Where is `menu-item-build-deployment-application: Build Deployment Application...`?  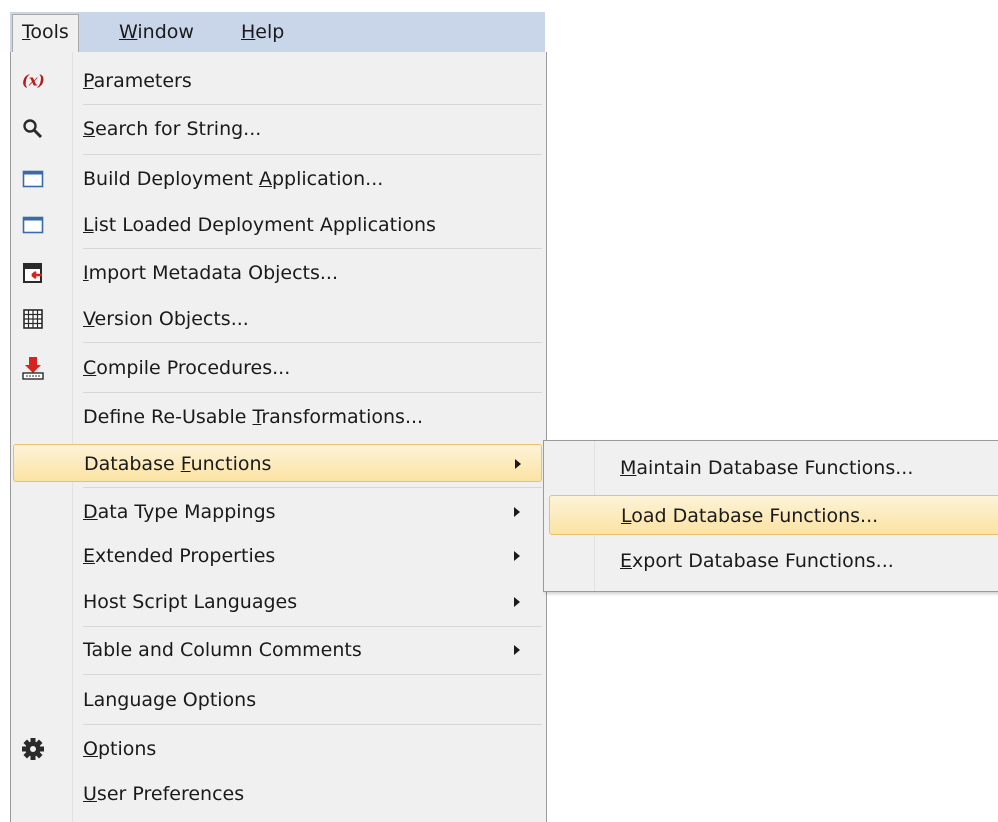
menu-item-build-deployment-application: Build Deployment Application... is located at coordinates (277, 179).